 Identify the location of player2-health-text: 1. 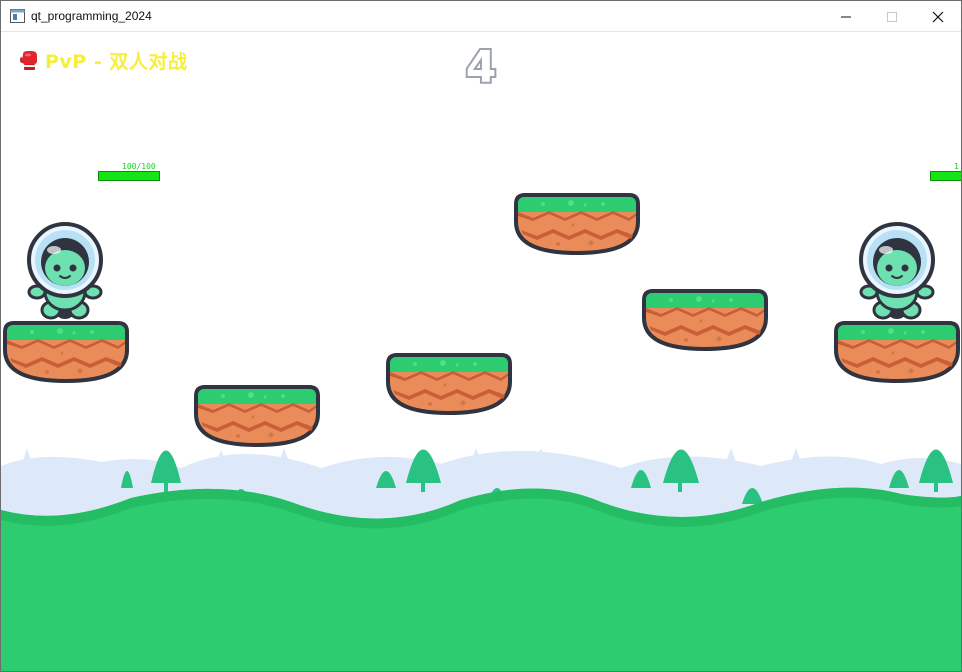
(956, 166).